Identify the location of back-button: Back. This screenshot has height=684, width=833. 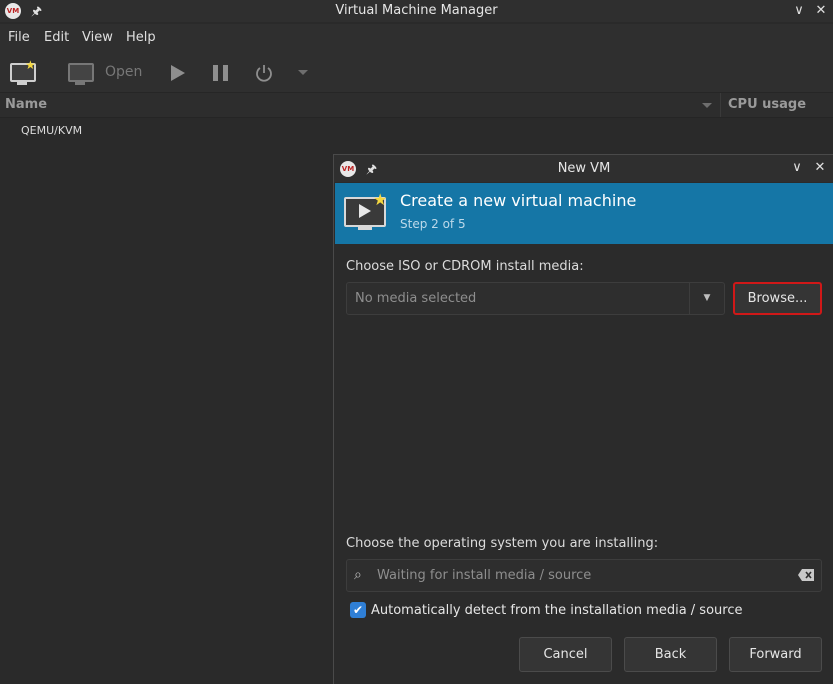
(670, 654).